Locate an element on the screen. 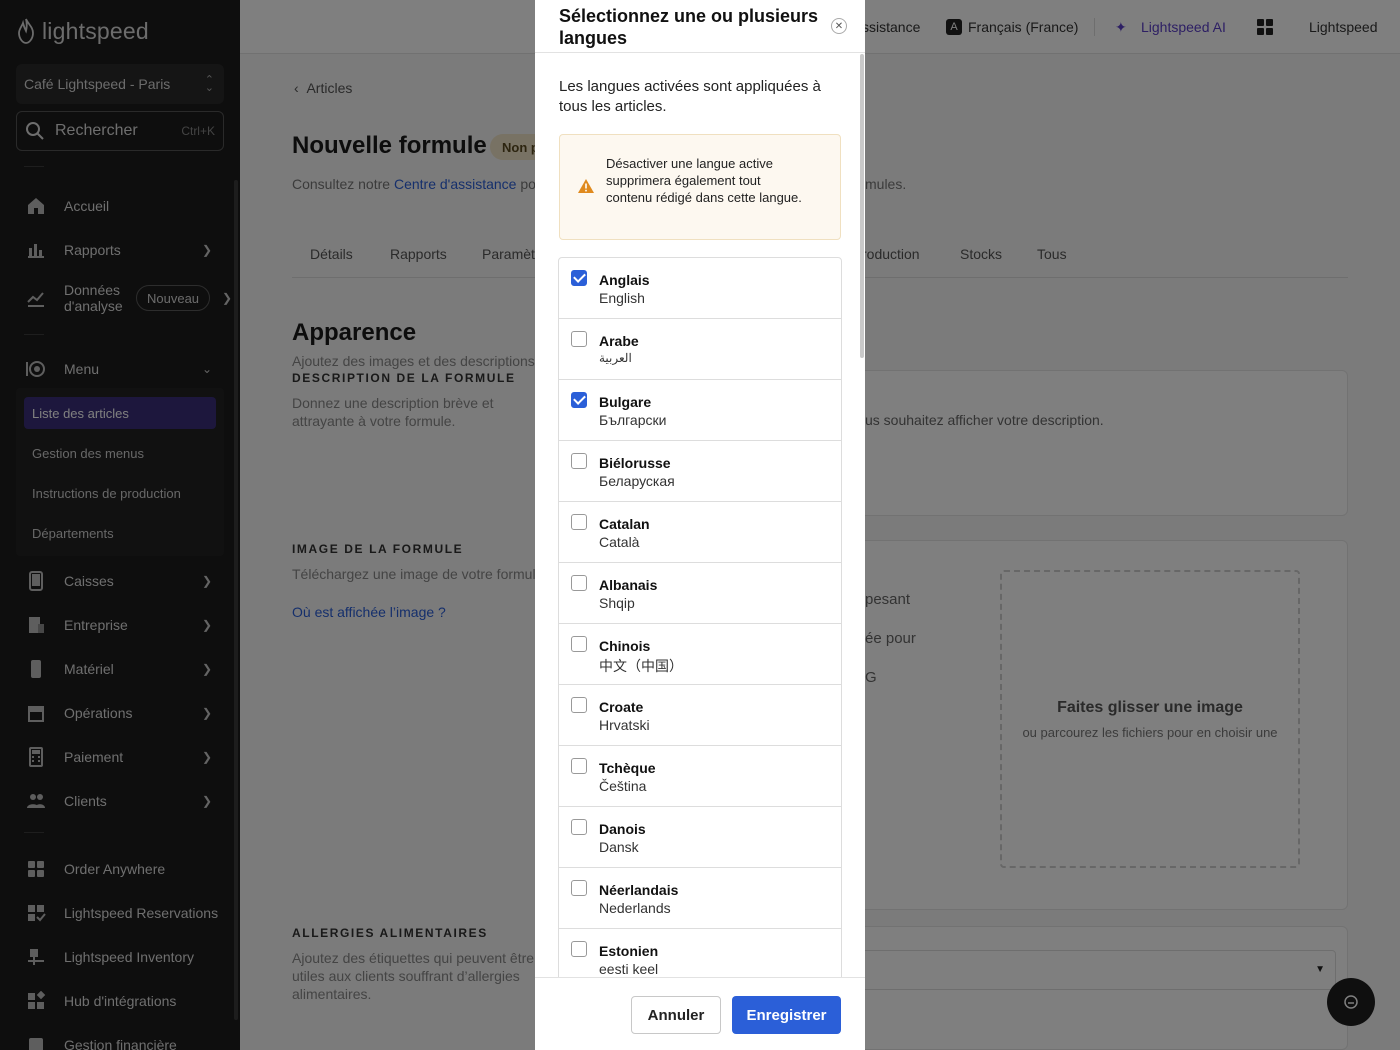 The height and width of the screenshot is (1050, 1400). language-name: Catalan is located at coordinates (624, 524).